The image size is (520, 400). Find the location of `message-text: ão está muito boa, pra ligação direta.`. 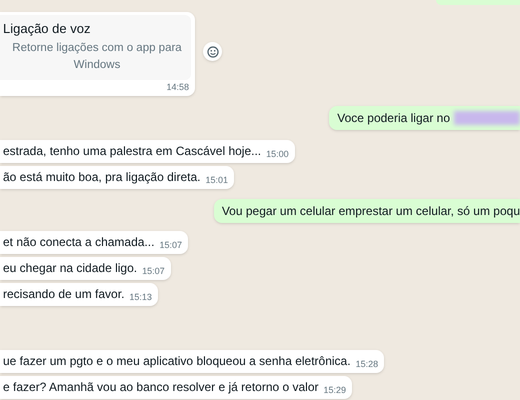

message-text: ão está muito boa, pra ligação direta. is located at coordinates (101, 177).